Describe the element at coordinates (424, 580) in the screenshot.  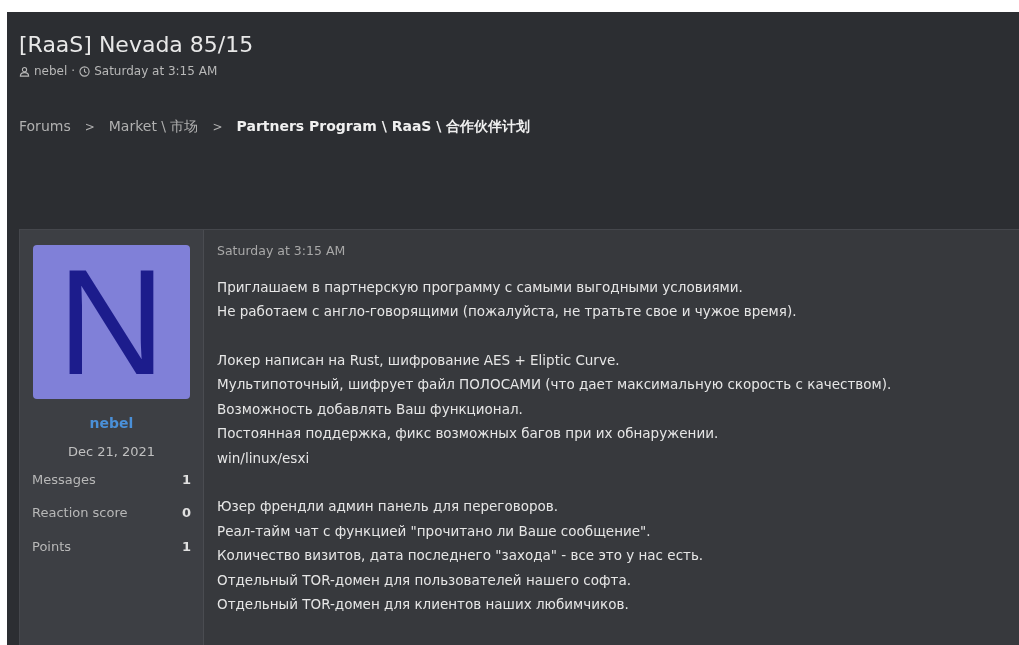
I see `post-text-line: Отдельный TOR-домен для пользователей нашего софта.` at that location.